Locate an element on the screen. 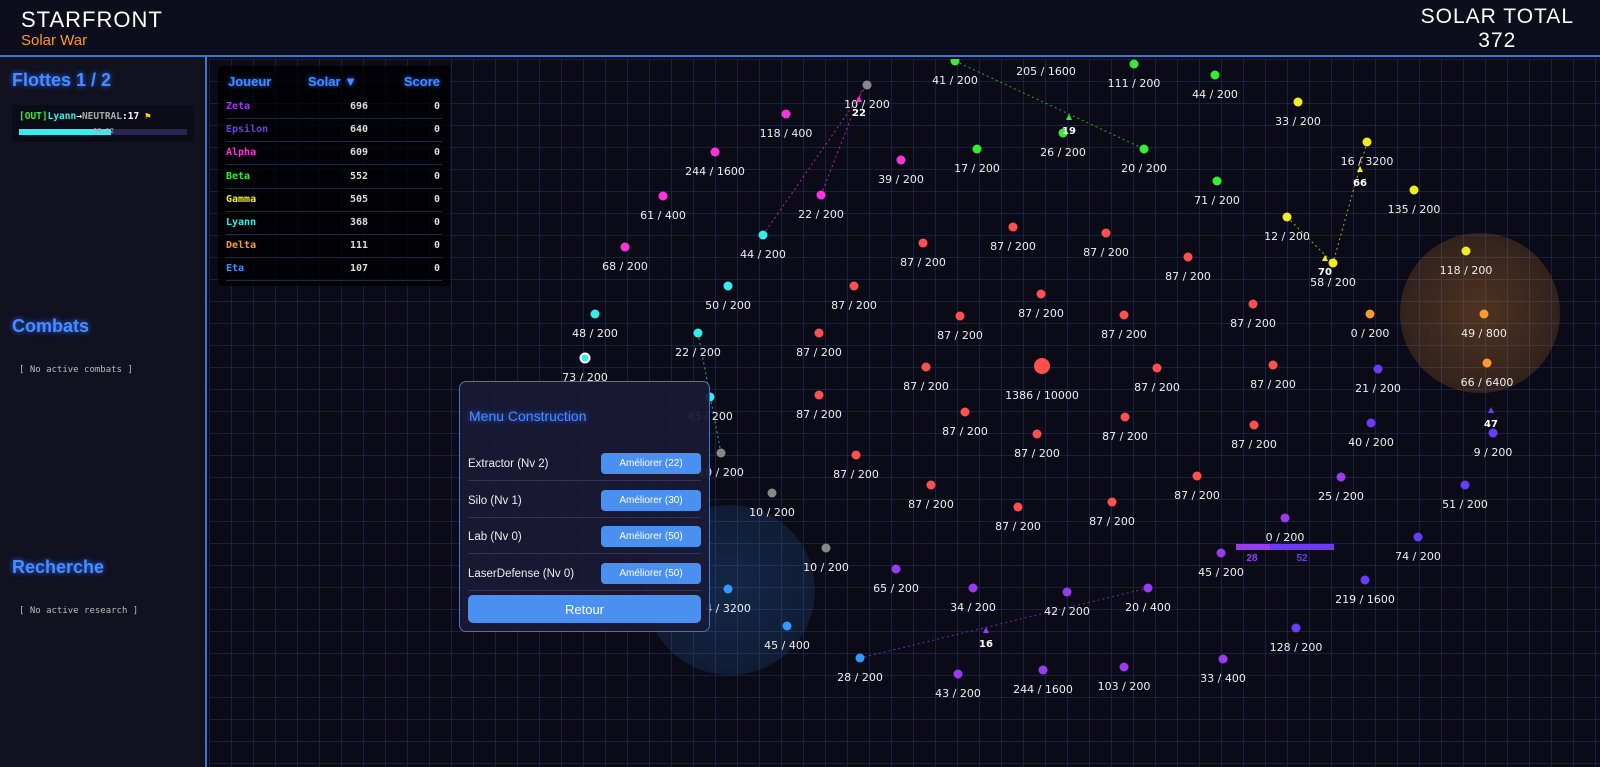  header-player: Joueur is located at coordinates (249, 81).